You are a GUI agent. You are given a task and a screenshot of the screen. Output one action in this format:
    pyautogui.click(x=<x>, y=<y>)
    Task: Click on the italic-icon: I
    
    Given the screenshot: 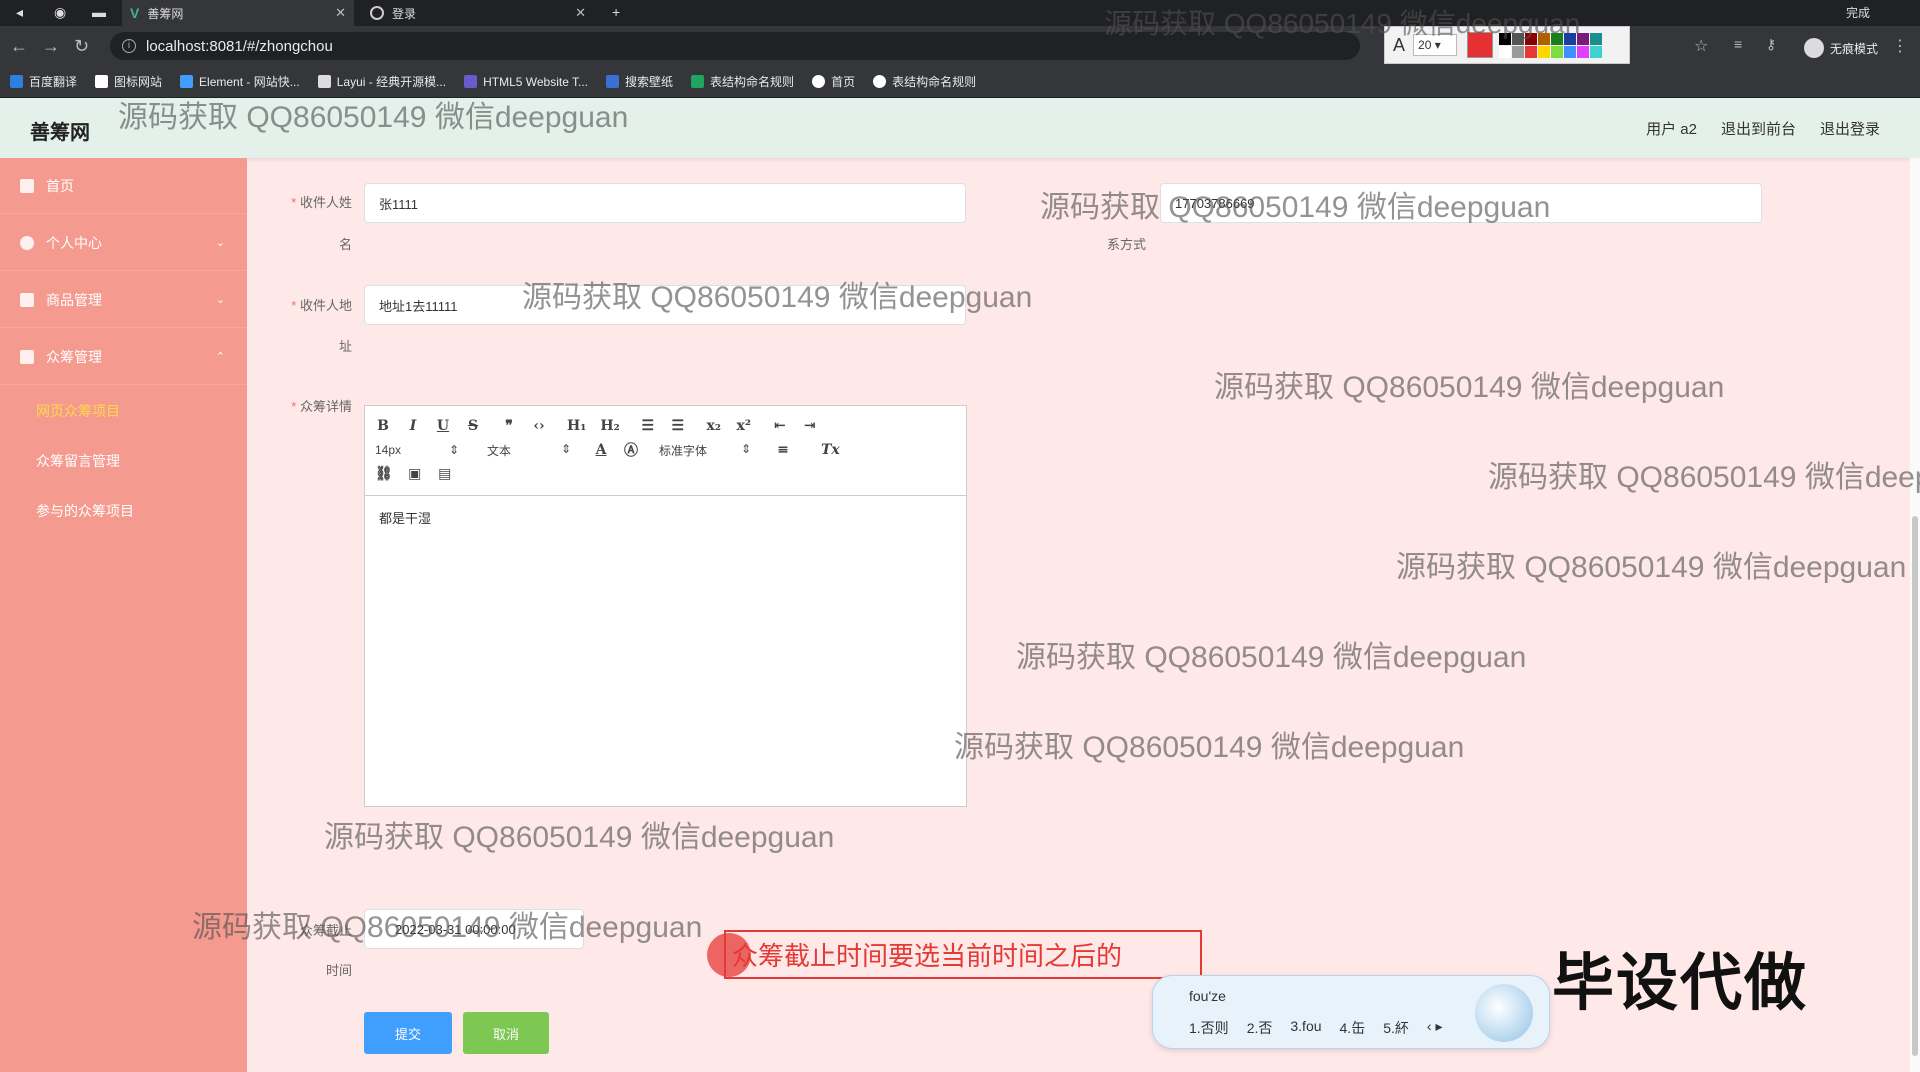 What is the action you would take?
    pyautogui.click(x=413, y=426)
    